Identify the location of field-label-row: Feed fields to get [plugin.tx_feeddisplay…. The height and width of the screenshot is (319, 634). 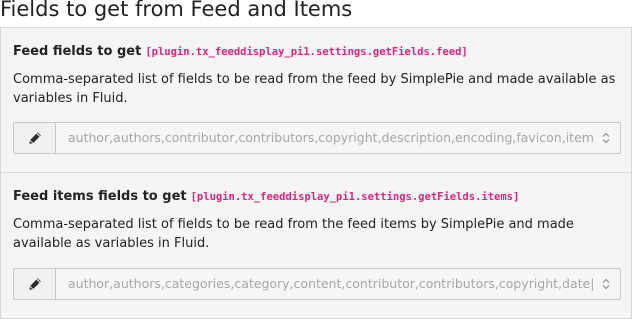
(240, 51).